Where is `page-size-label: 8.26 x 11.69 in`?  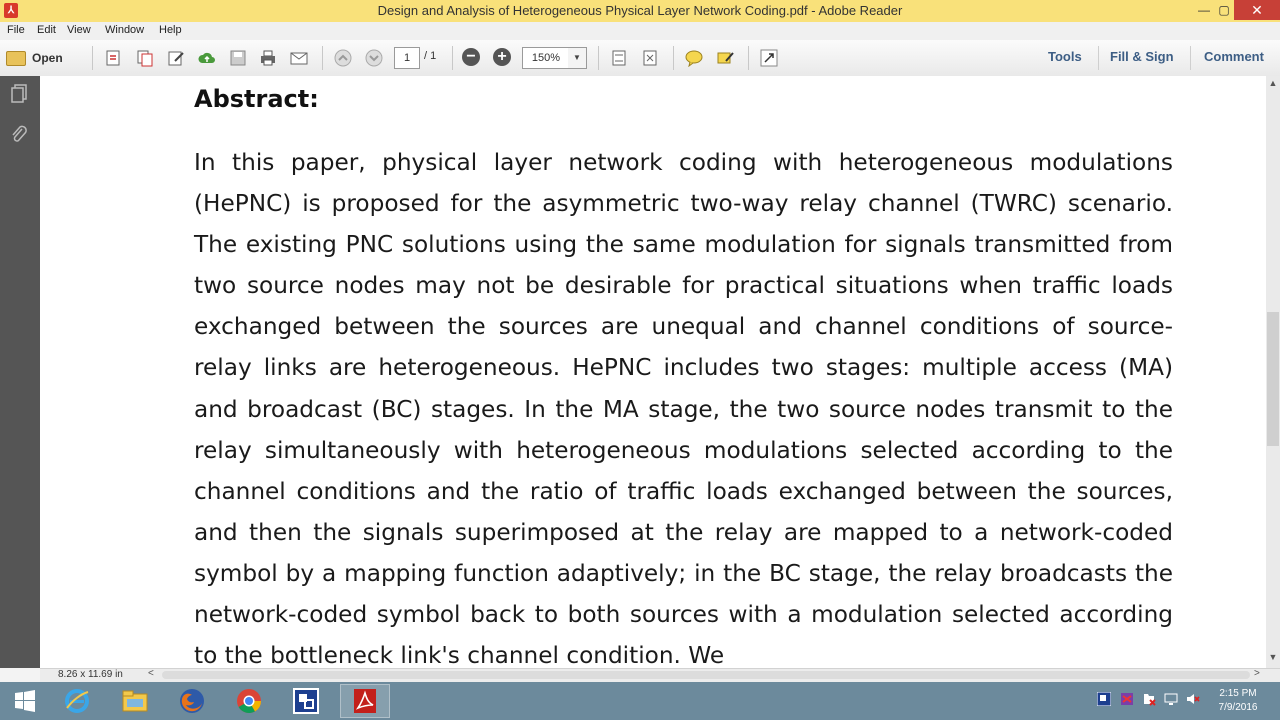
page-size-label: 8.26 x 11.69 in is located at coordinates (90, 674).